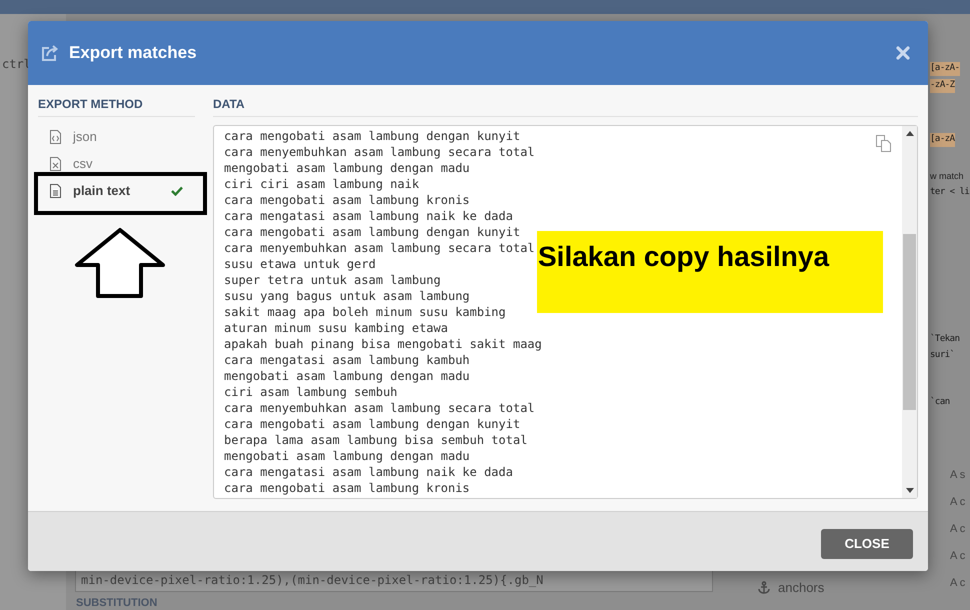 Image resolution: width=970 pixels, height=610 pixels. What do you see at coordinates (947, 176) in the screenshot?
I see `description-text: w match` at bounding box center [947, 176].